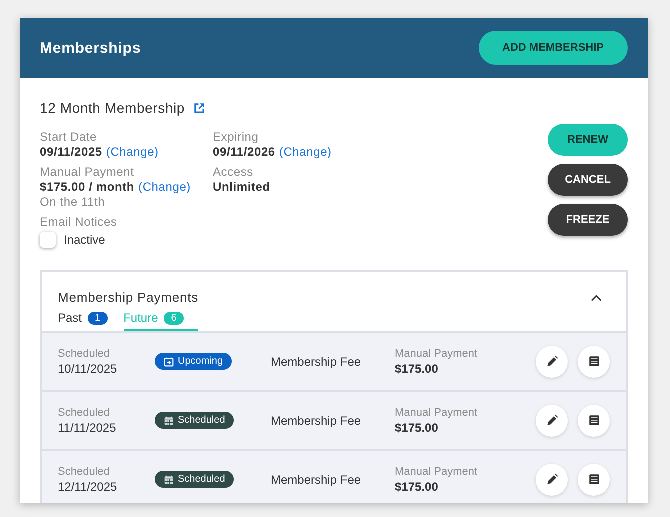  What do you see at coordinates (169, 361) in the screenshot?
I see `calendar-sync-icon` at bounding box center [169, 361].